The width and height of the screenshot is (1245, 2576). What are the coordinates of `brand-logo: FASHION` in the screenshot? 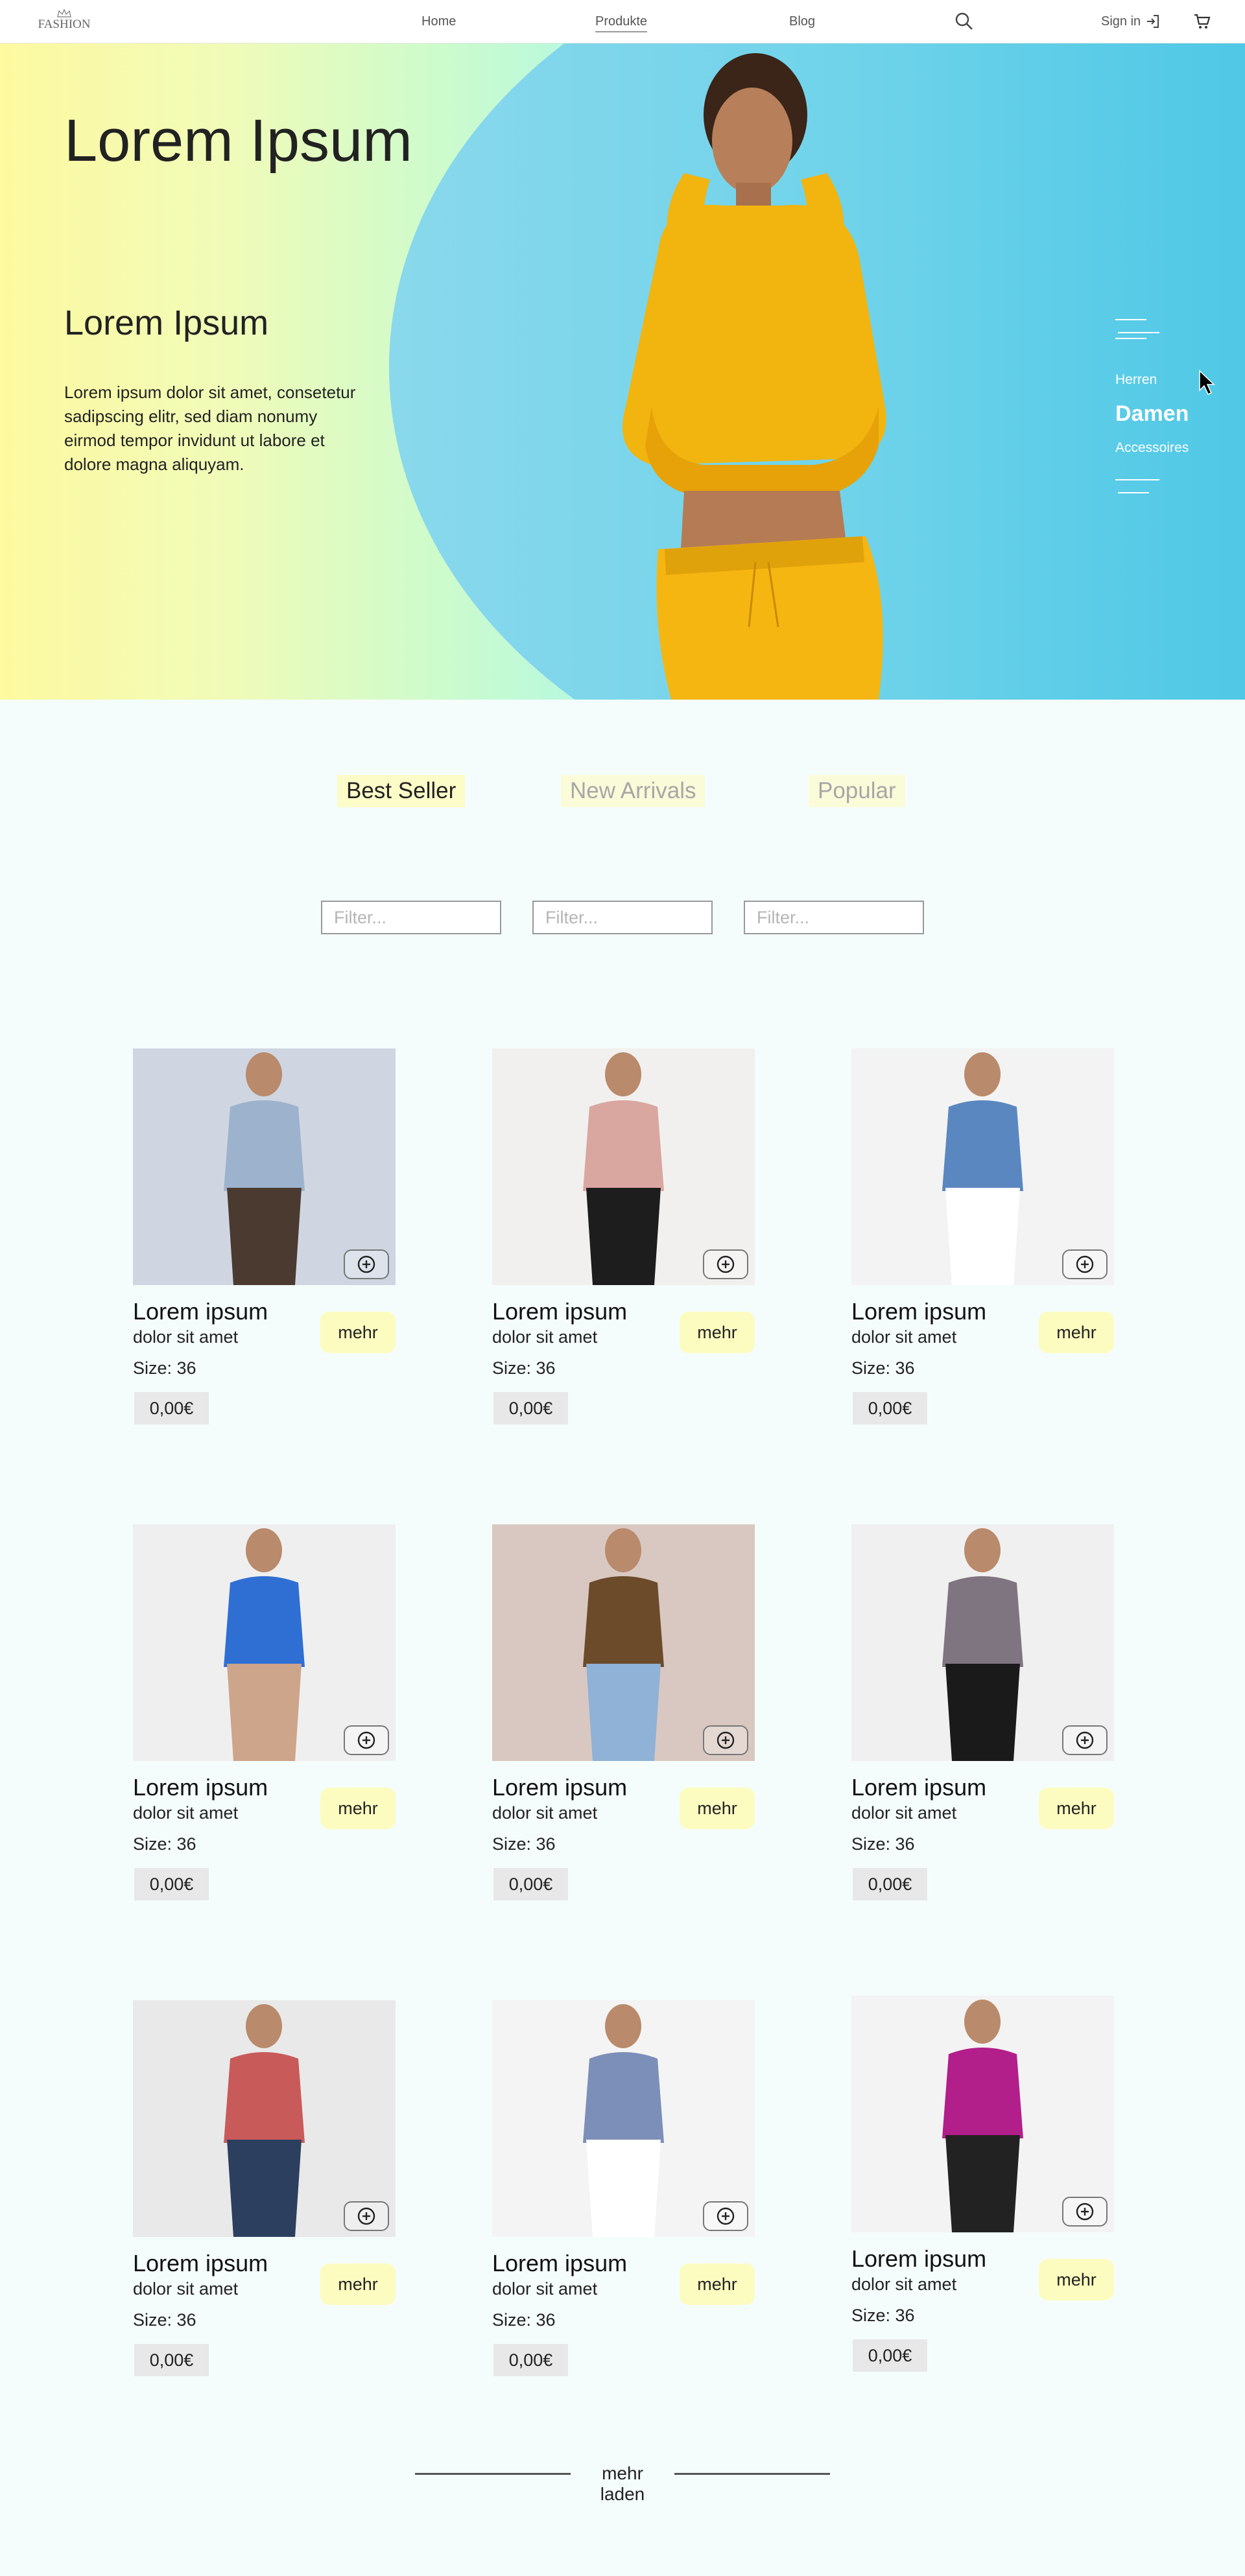 It's located at (64, 22).